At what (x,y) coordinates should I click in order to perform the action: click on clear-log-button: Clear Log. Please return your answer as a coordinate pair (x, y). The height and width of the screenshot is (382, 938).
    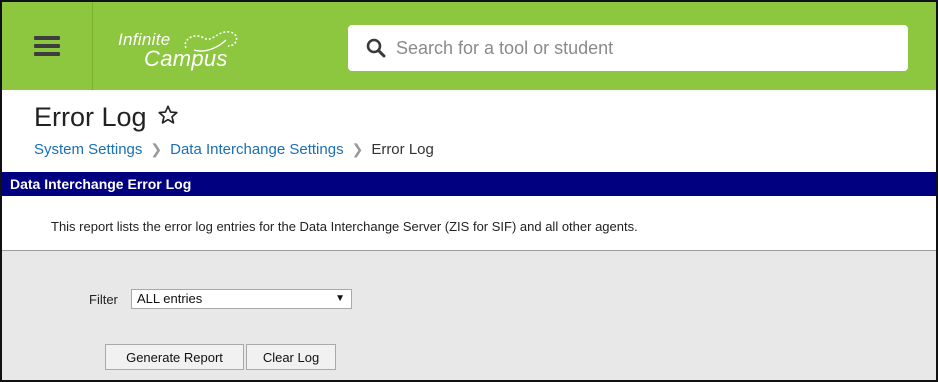
    Looking at the image, I should click on (291, 357).